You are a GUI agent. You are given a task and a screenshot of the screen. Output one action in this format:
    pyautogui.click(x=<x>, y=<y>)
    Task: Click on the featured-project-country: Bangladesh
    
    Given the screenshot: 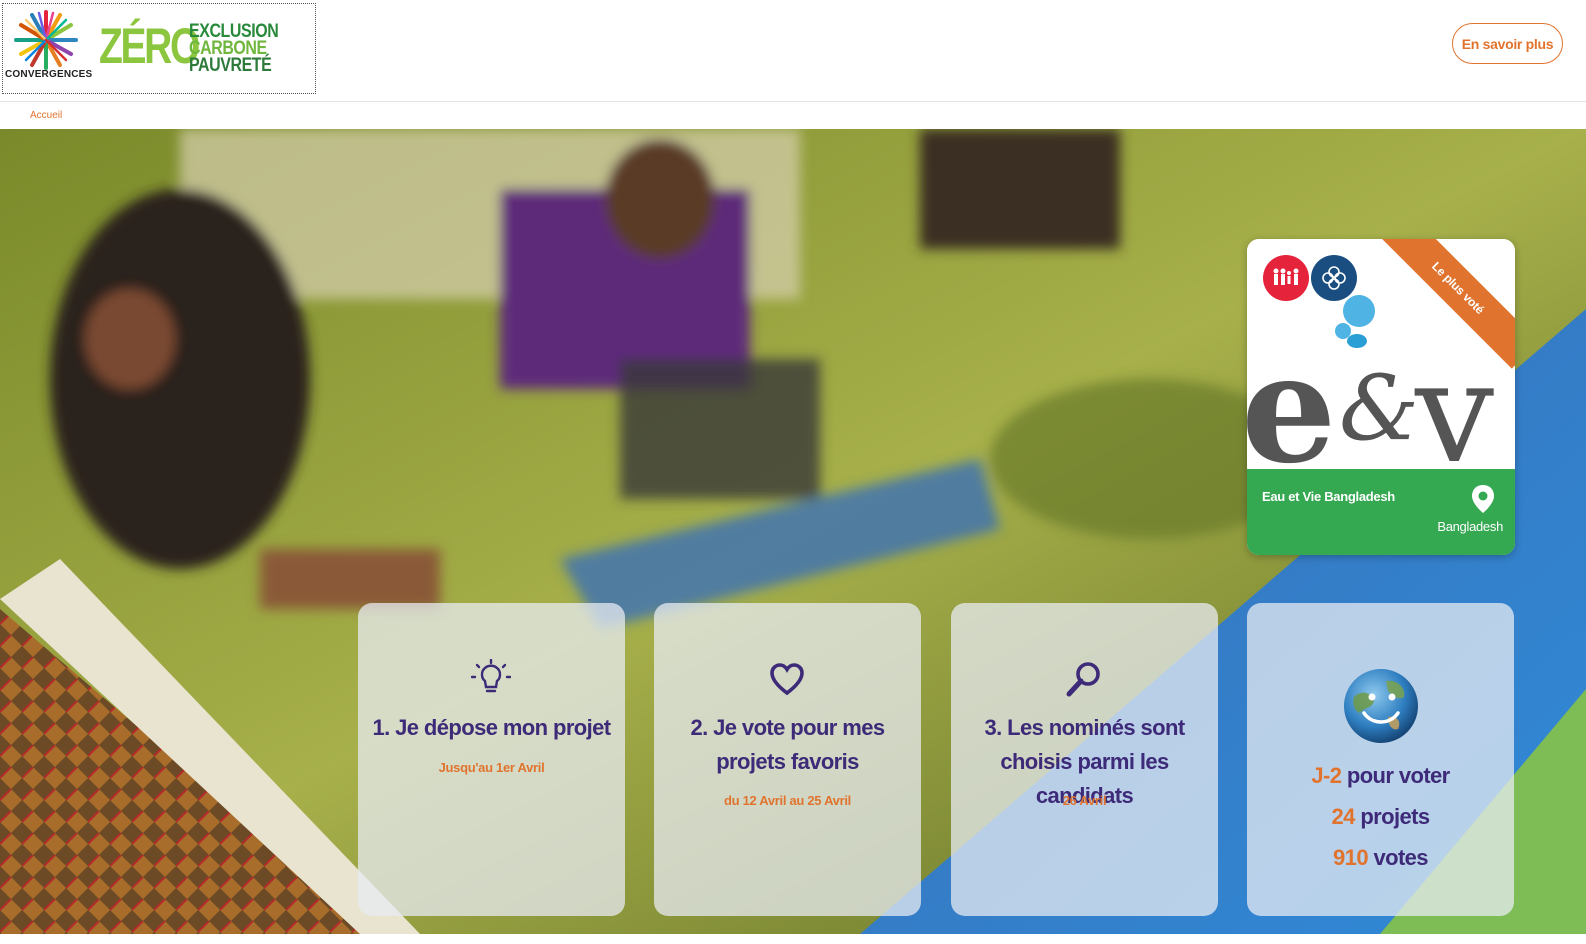 What is the action you would take?
    pyautogui.click(x=1470, y=526)
    